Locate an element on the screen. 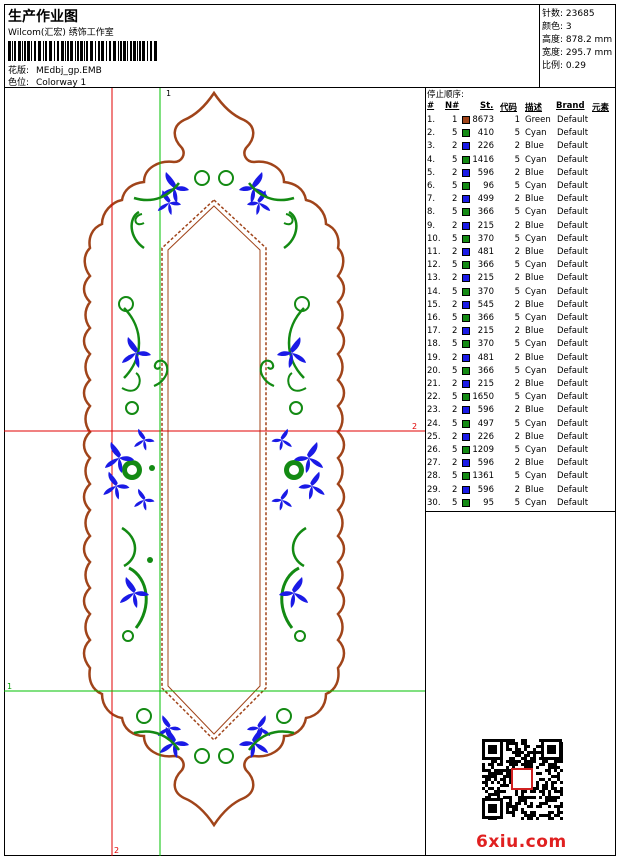  stat-label: 针数: is located at coordinates (553, 14).